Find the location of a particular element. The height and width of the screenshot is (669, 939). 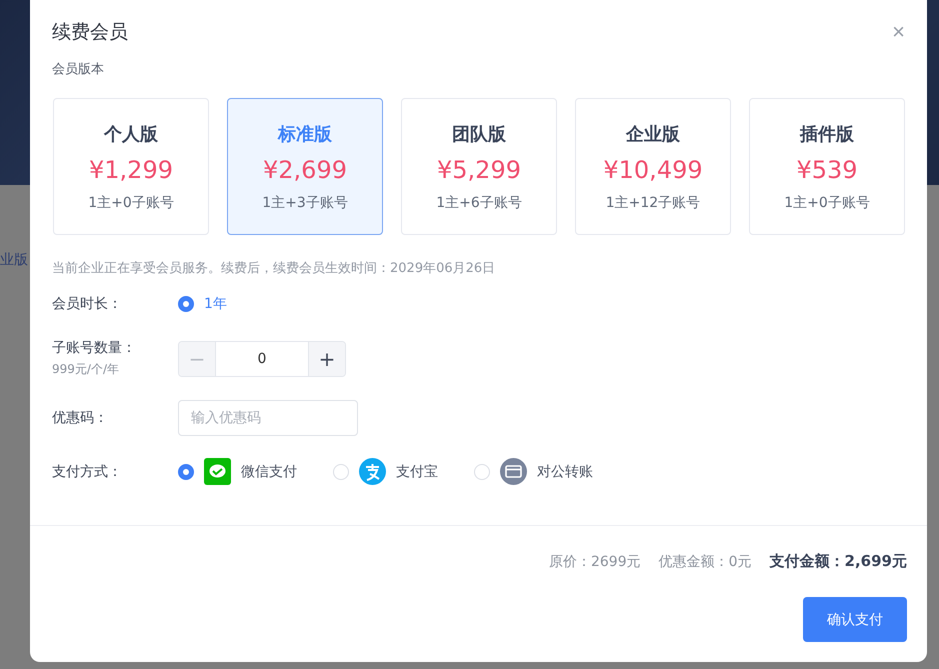

discount-amount: 优惠金额：0元 is located at coordinates (705, 561).